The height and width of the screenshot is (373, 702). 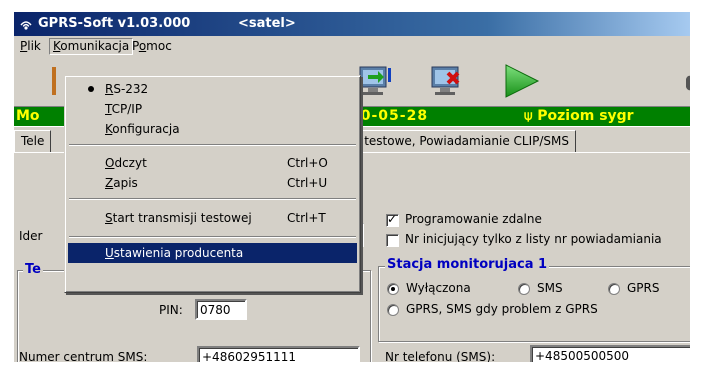 I want to click on toolbar-button-disconnect, so click(x=449, y=81).